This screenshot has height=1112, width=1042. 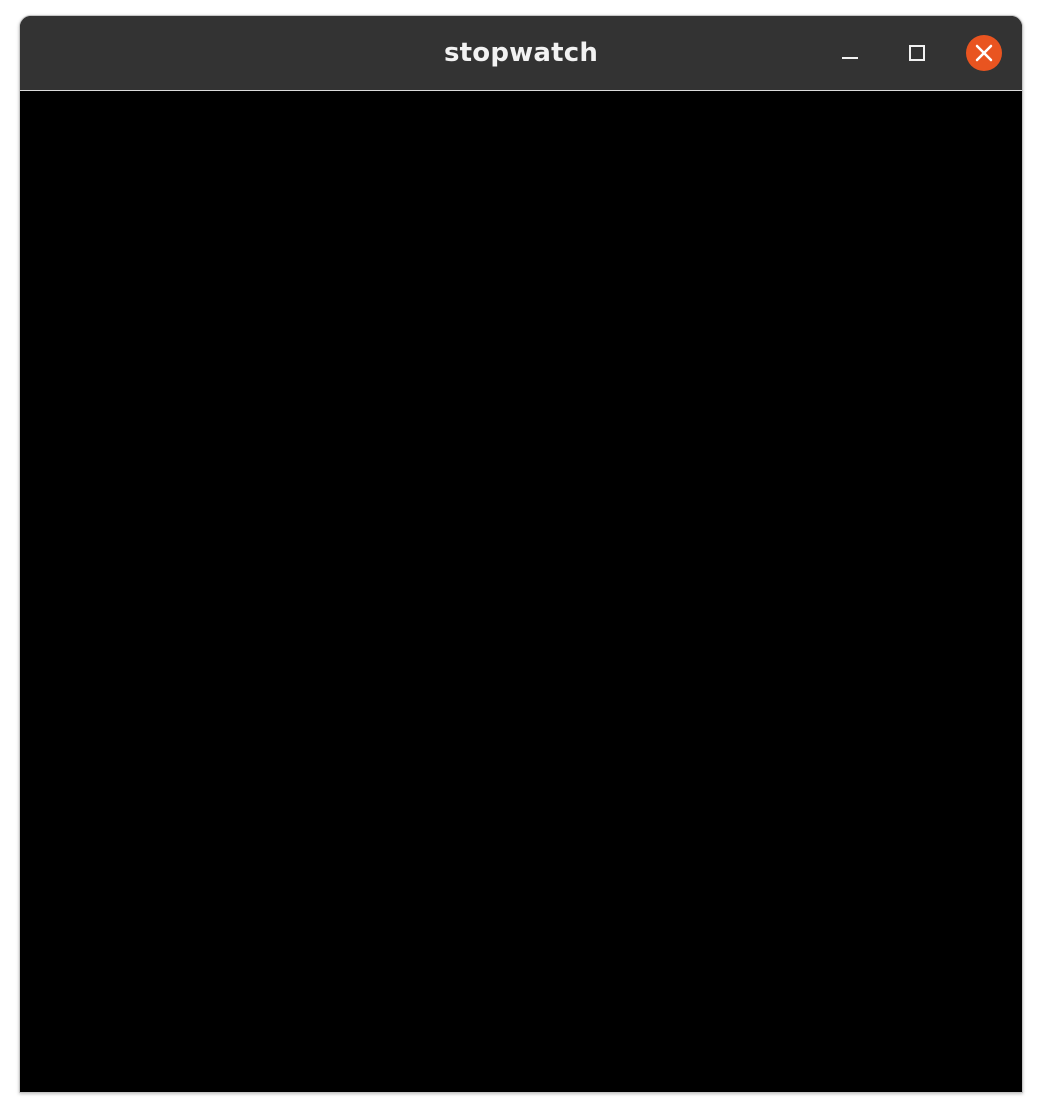 I want to click on window-title: stopwatch, so click(x=521, y=53).